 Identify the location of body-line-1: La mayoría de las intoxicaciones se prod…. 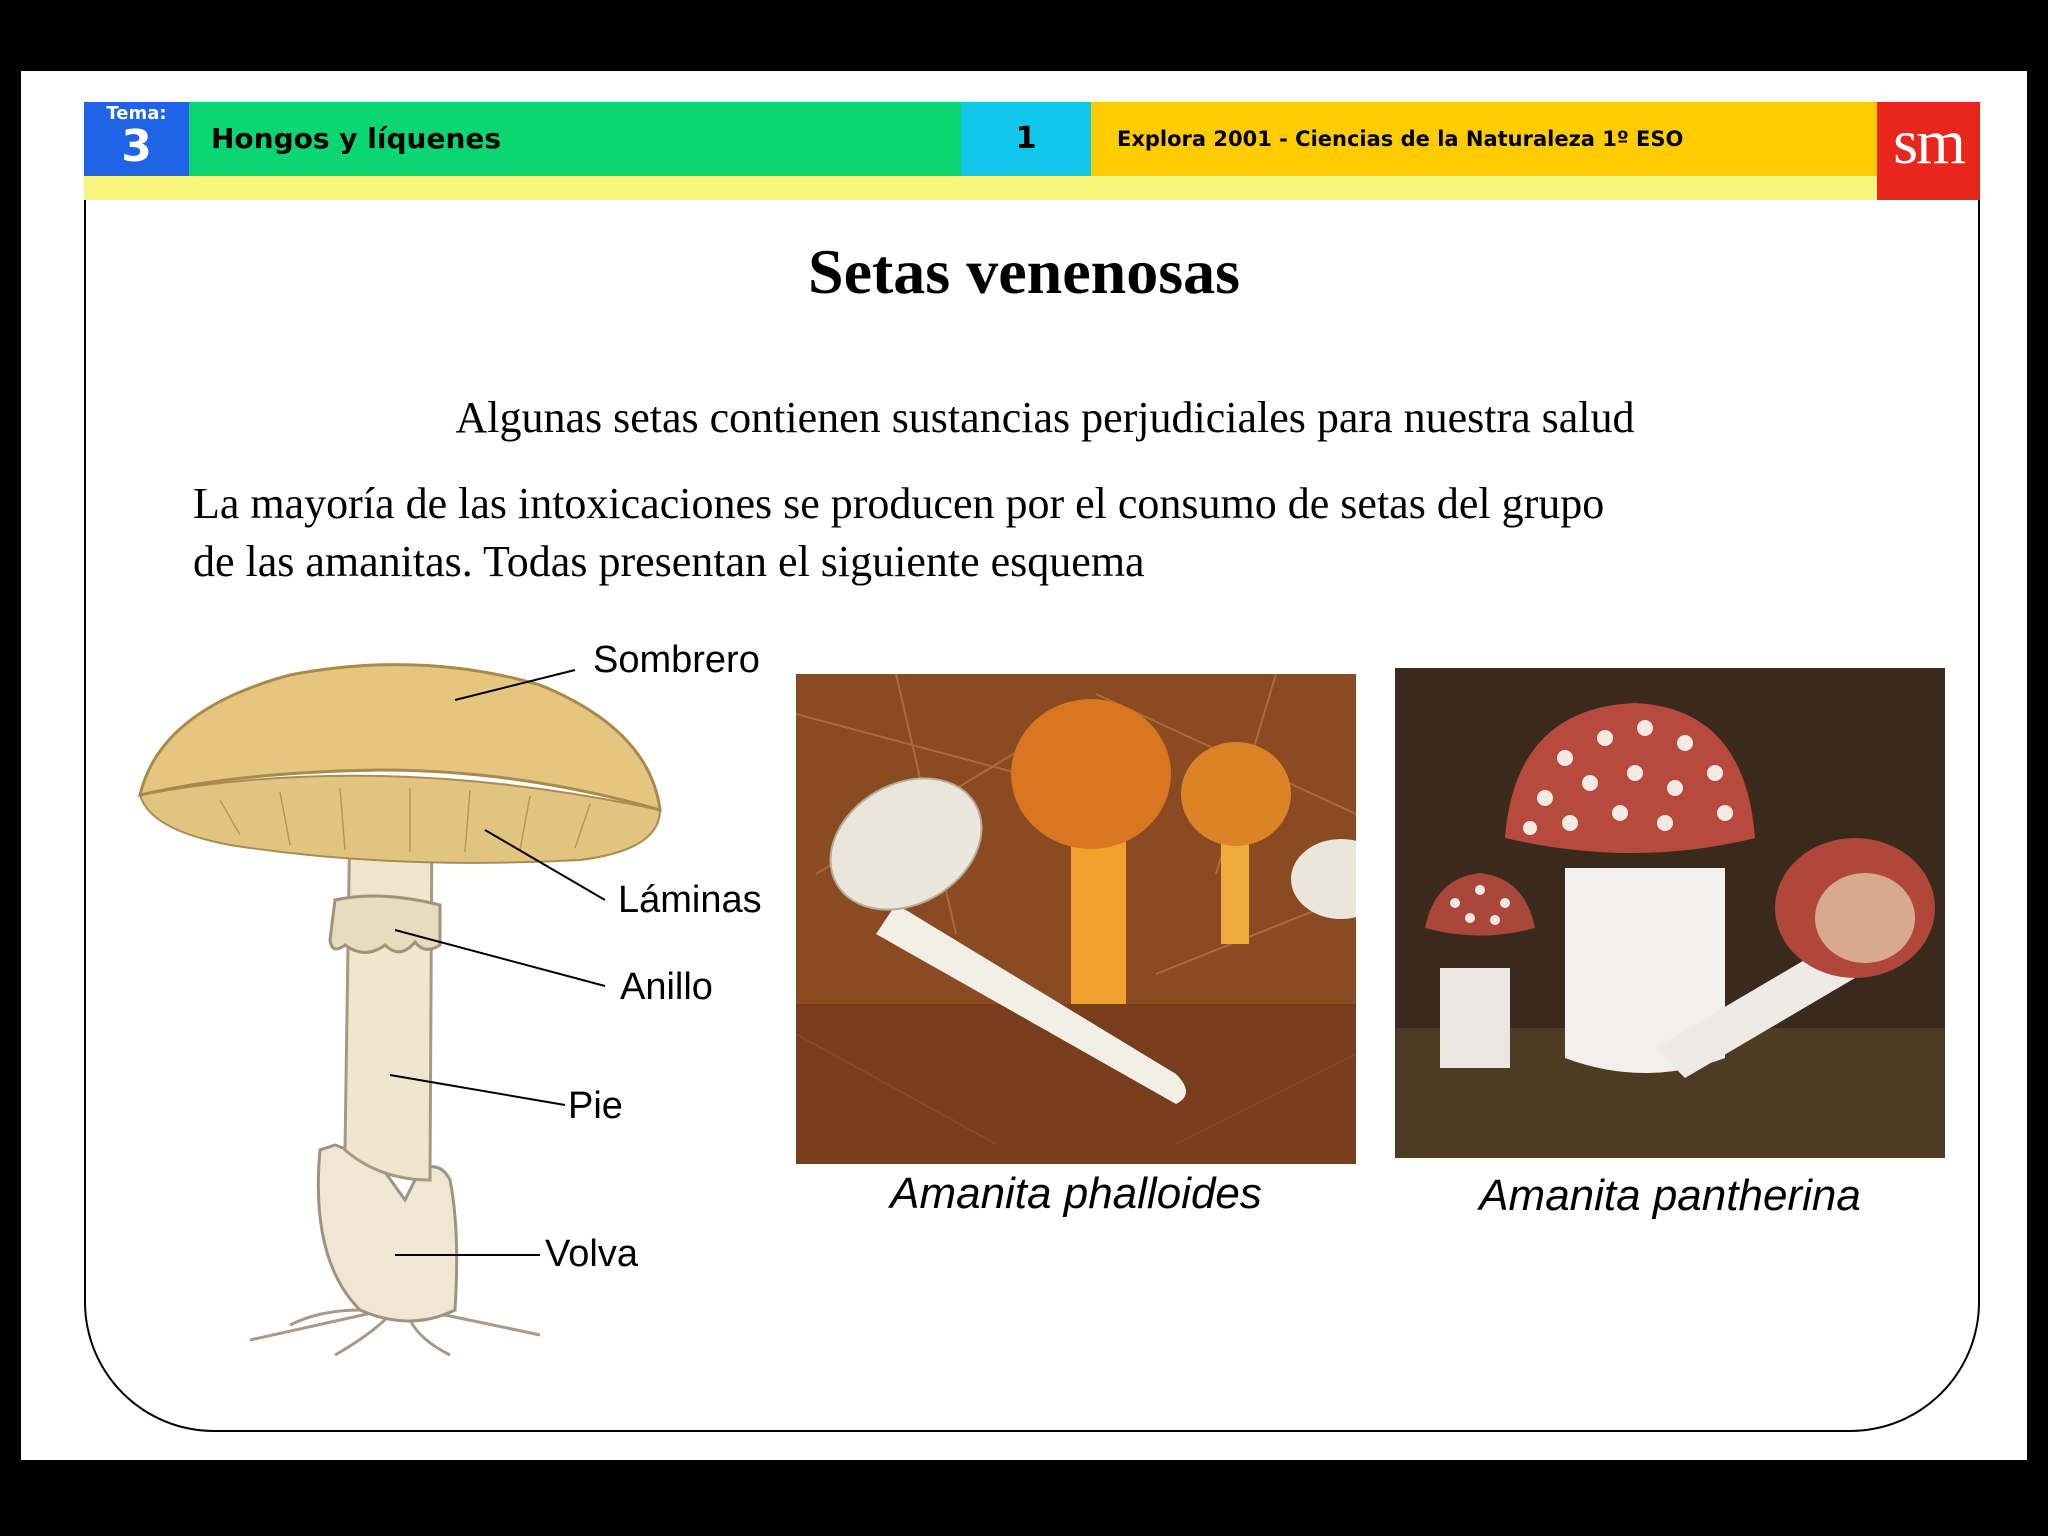
(899, 503).